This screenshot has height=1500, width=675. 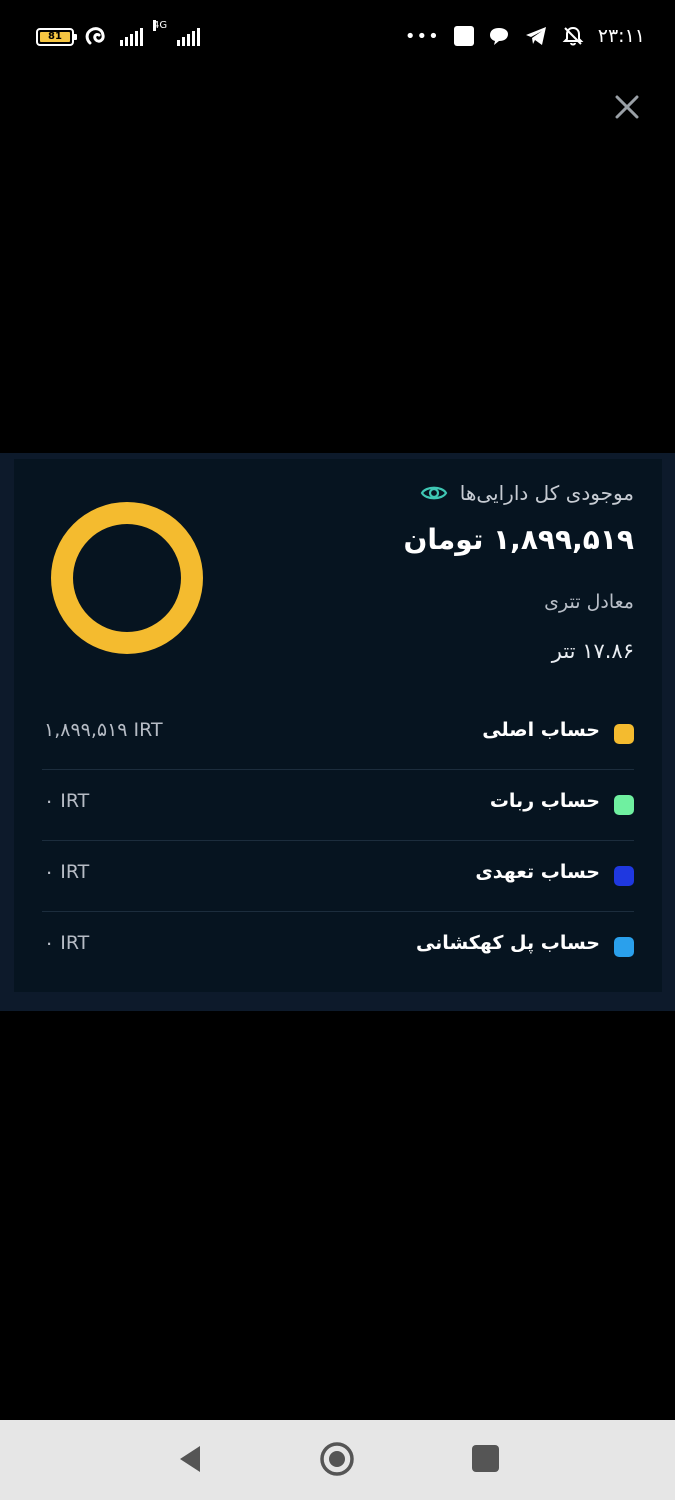 I want to click on signal-4g-icon: 4G, so click(x=176, y=33).